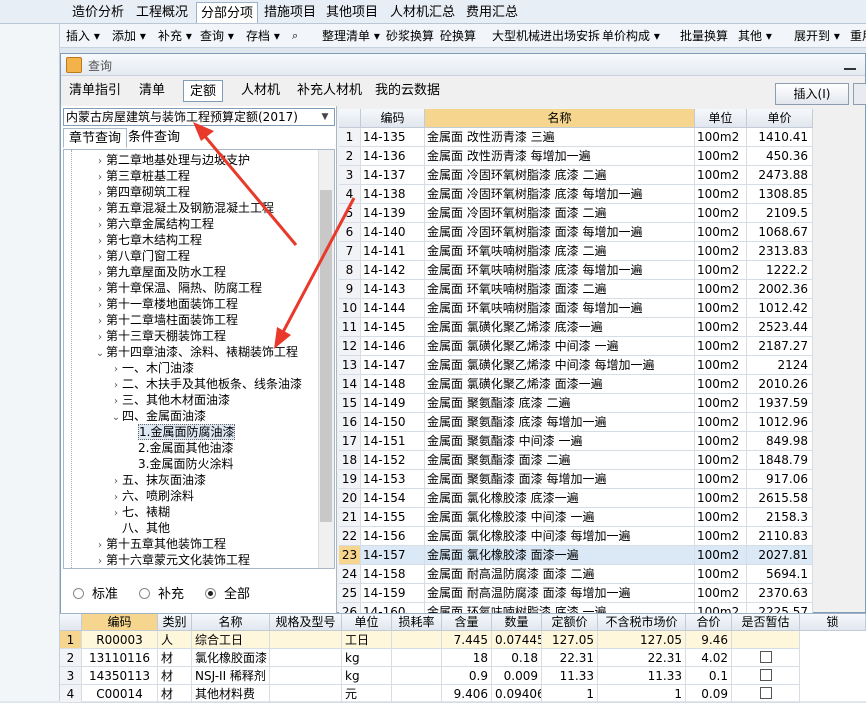 The width and height of the screenshot is (866, 703). What do you see at coordinates (178, 288) in the screenshot?
I see `tree-item: › 第十章保温、隔热、防腐工程` at bounding box center [178, 288].